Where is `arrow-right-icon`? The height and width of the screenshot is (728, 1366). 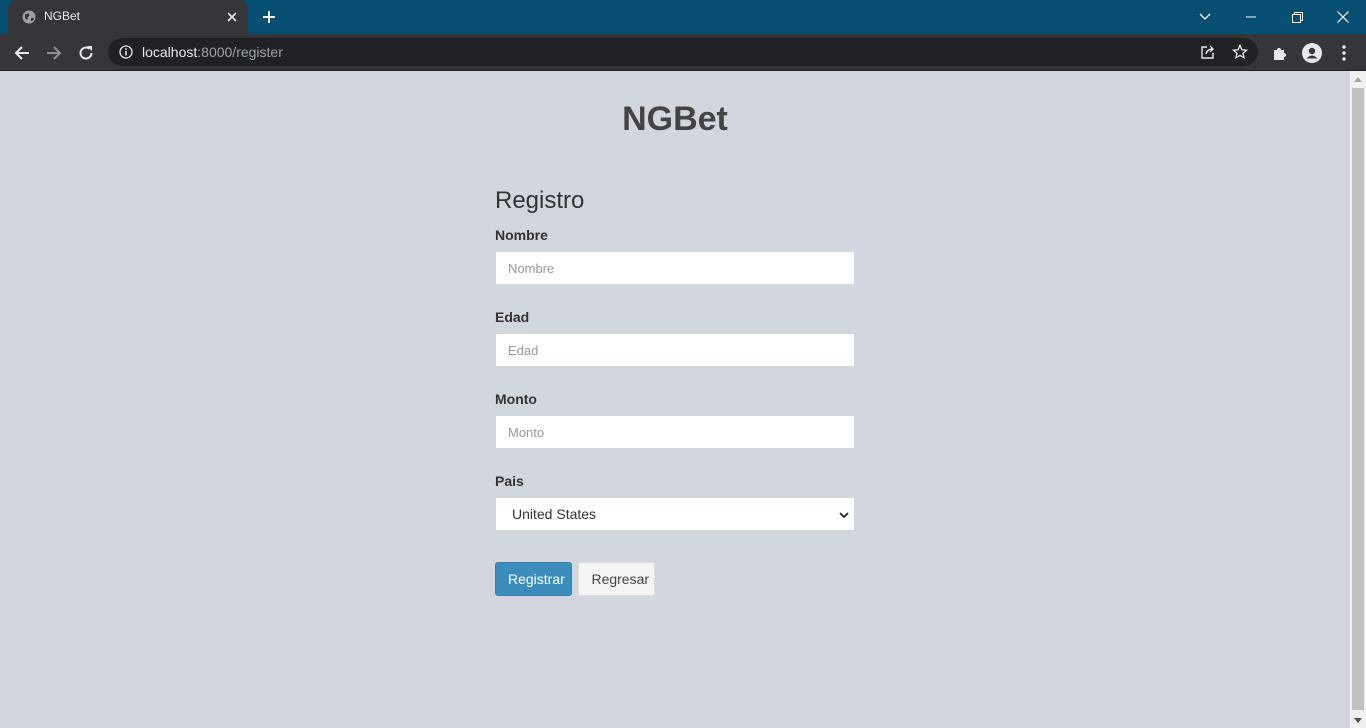
arrow-right-icon is located at coordinates (54, 53).